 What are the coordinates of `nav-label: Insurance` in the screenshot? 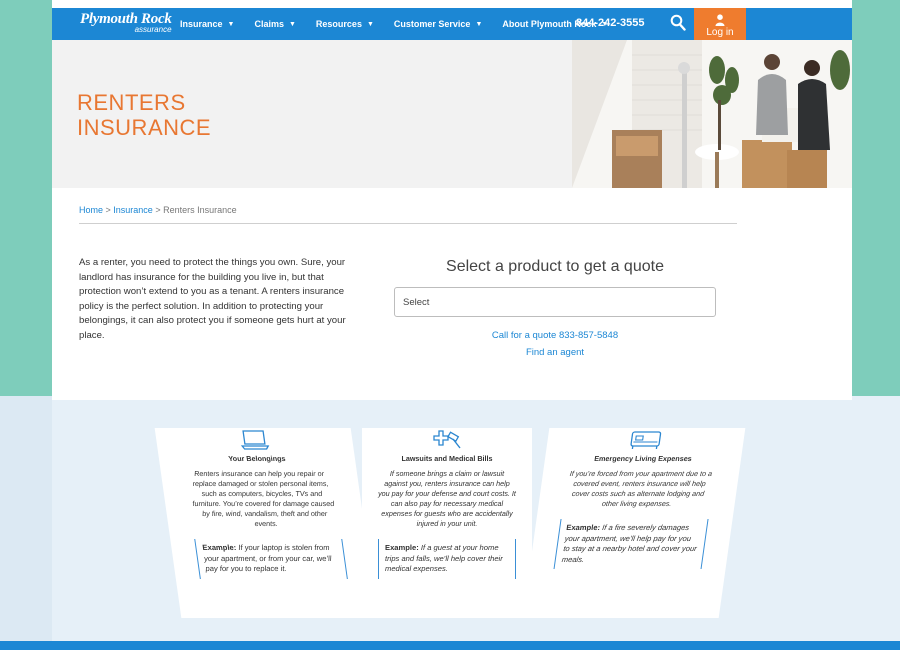 It's located at (201, 24).